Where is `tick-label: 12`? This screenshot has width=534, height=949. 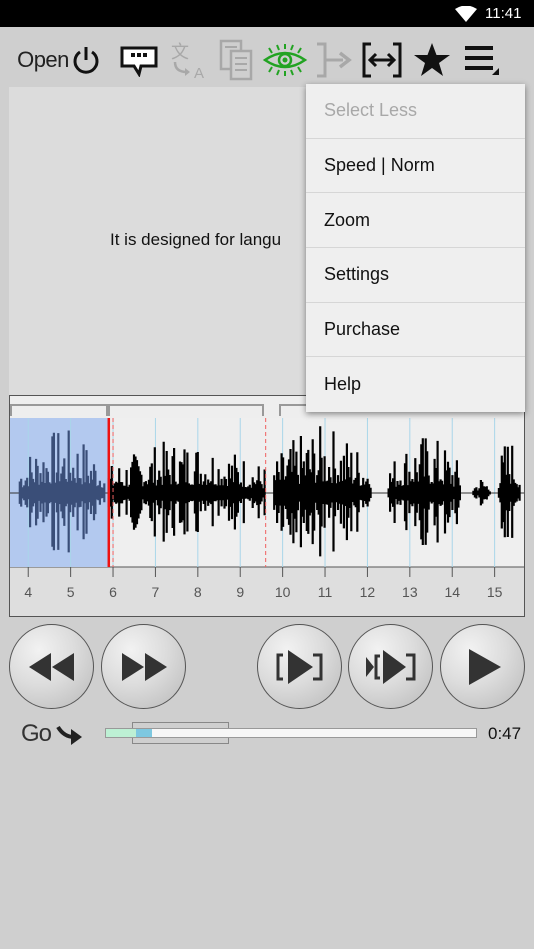 tick-label: 12 is located at coordinates (368, 592).